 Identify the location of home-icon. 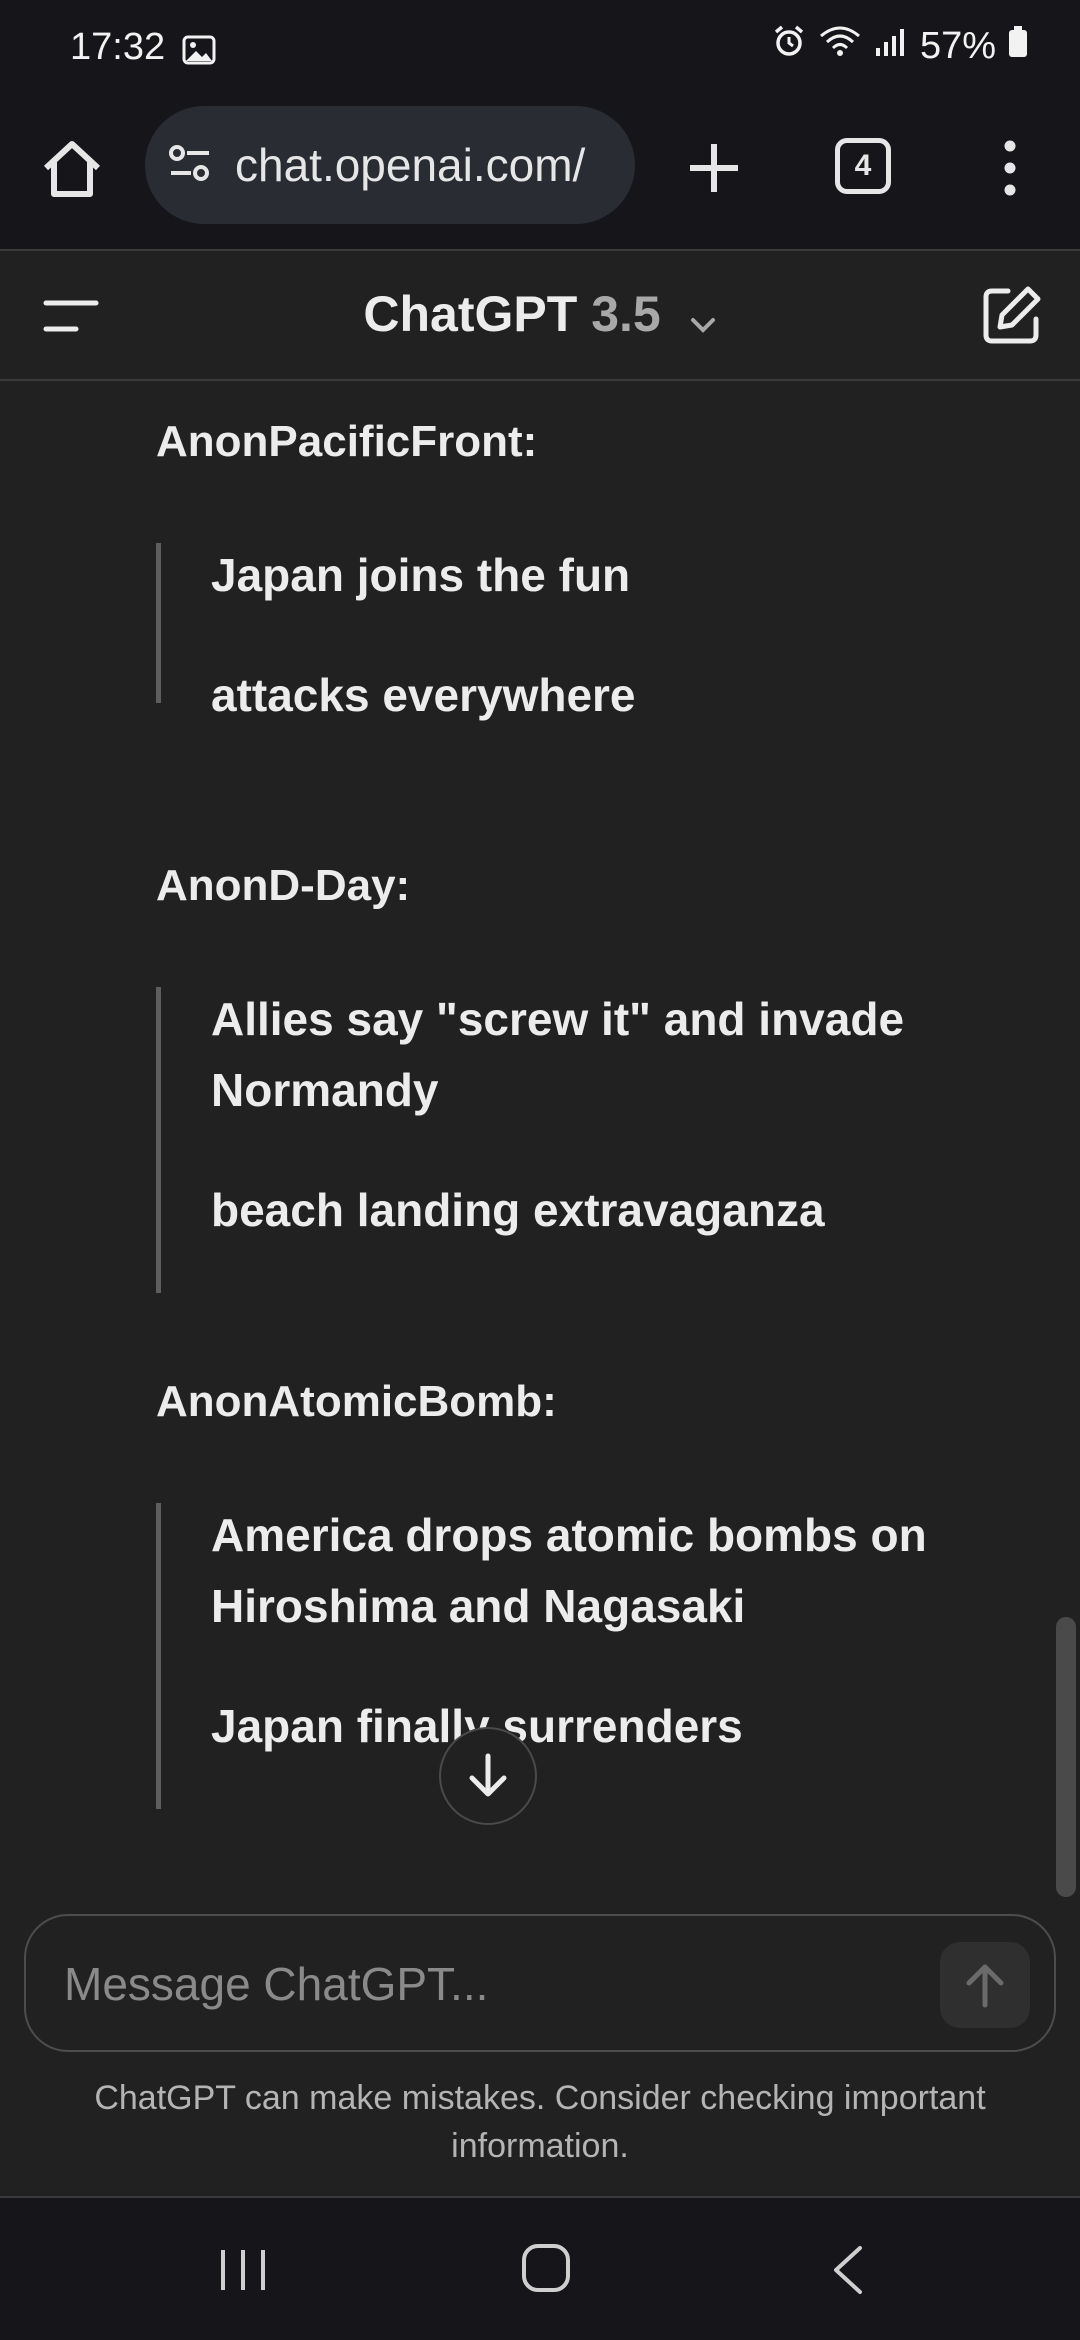
(72, 169).